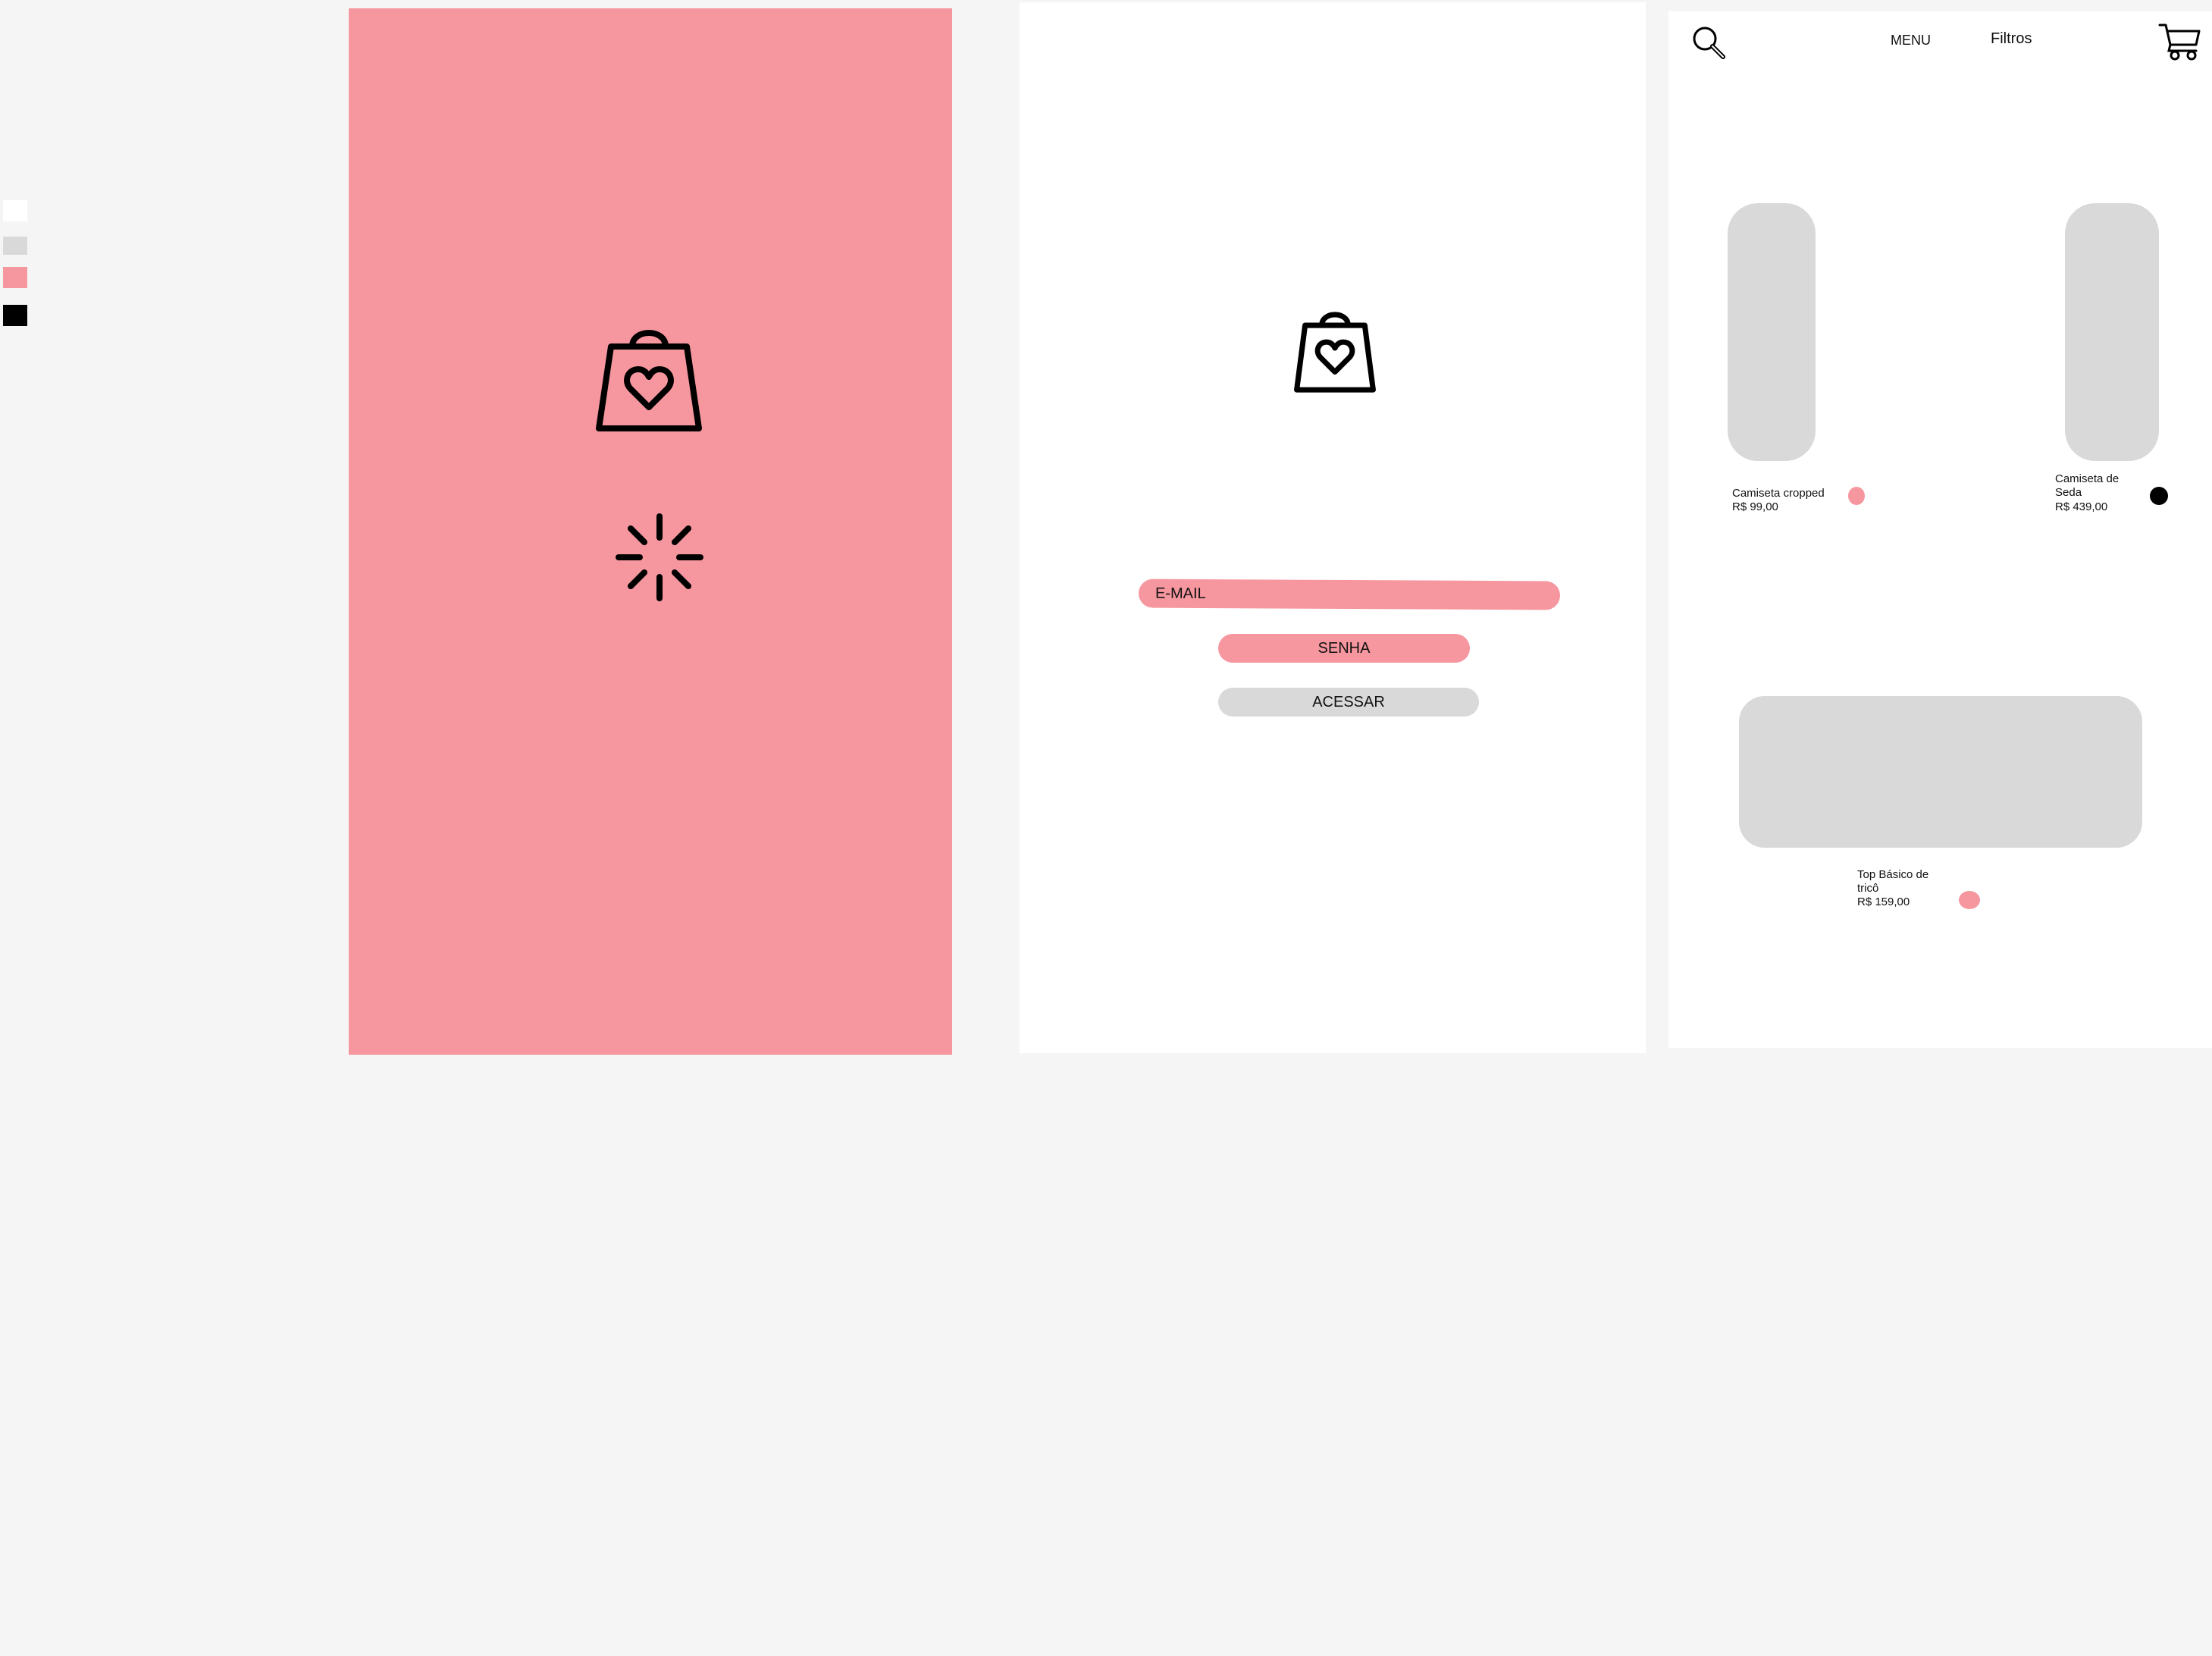 The height and width of the screenshot is (1656, 2212). Describe the element at coordinates (2011, 39) in the screenshot. I see `filters-link: Filtros` at that location.